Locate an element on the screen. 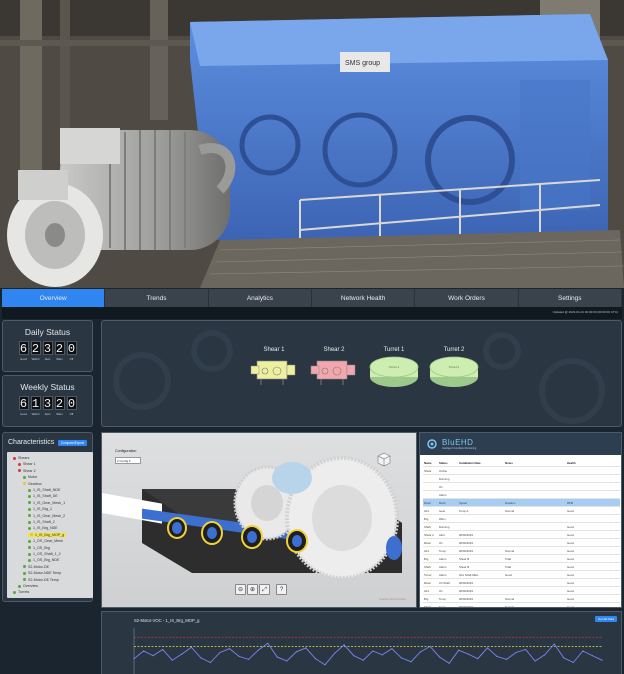  machine-shear-1: Shear 1 is located at coordinates (274, 370).